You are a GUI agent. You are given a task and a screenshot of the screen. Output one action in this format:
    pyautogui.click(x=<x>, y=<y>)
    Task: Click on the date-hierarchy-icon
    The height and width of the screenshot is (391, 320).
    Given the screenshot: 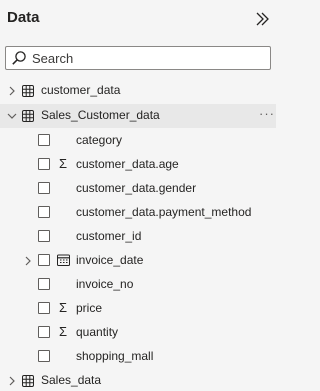 What is the action you would take?
    pyautogui.click(x=63, y=260)
    